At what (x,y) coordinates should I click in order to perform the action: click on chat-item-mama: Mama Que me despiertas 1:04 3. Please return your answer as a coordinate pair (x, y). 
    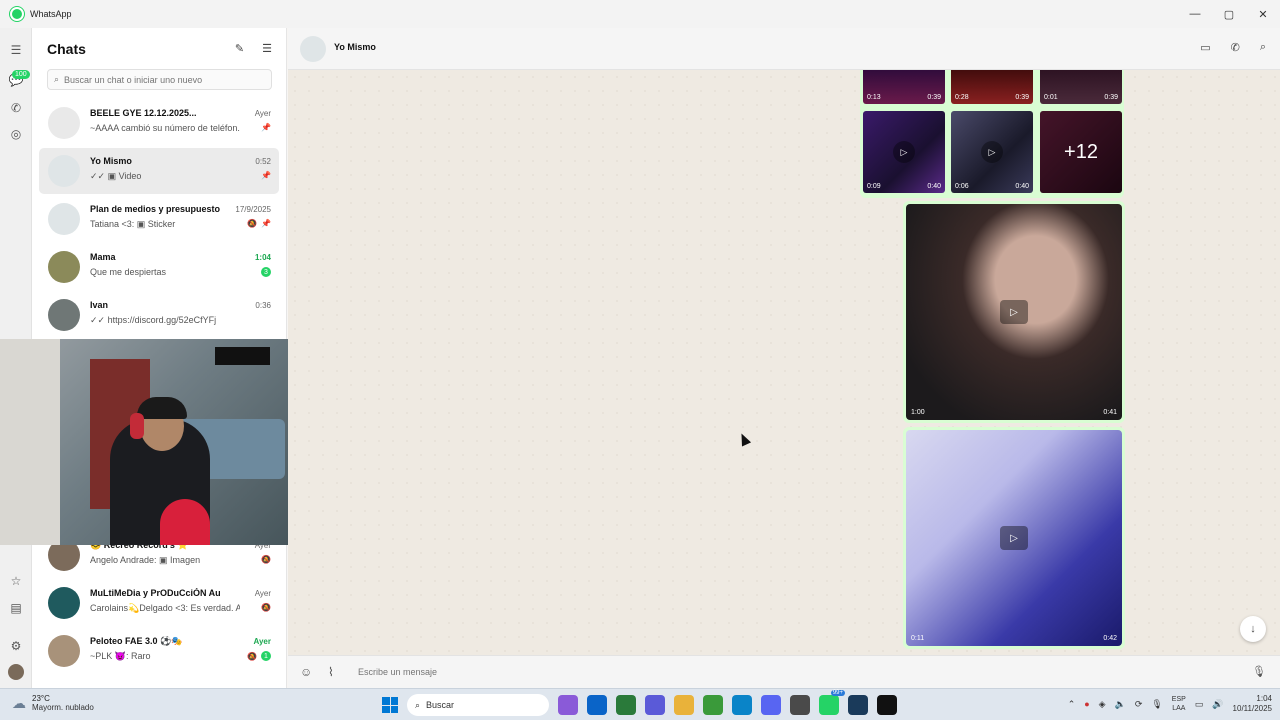
    Looking at the image, I should click on (159, 267).